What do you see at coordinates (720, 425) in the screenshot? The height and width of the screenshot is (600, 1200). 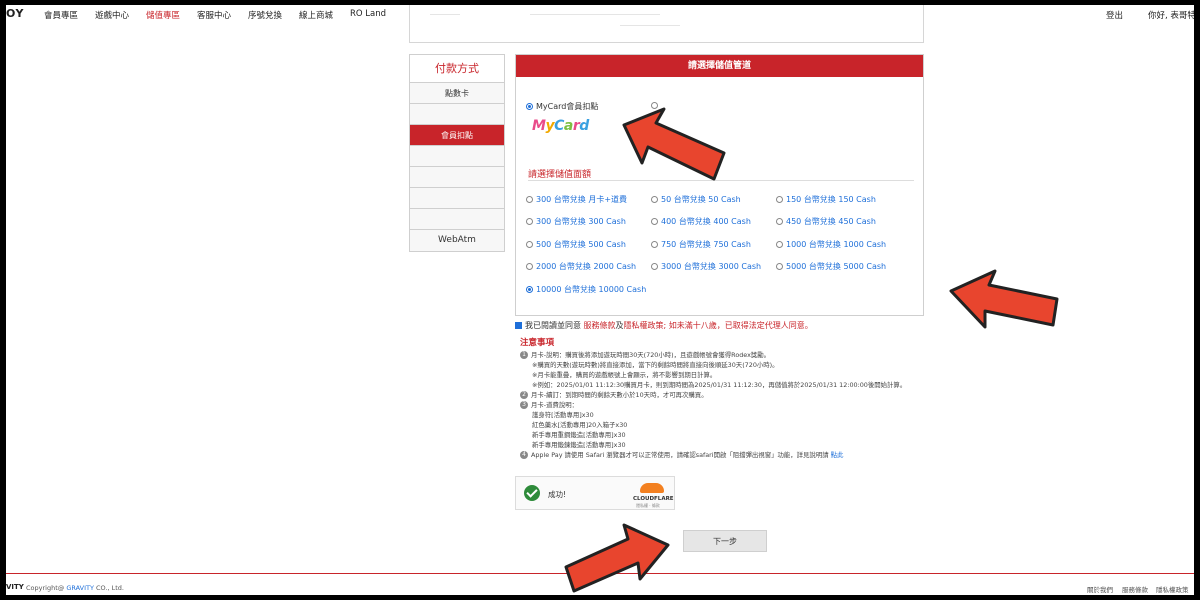 I see `note-line: 紅色藥水[活動專用]20入箱子x30` at bounding box center [720, 425].